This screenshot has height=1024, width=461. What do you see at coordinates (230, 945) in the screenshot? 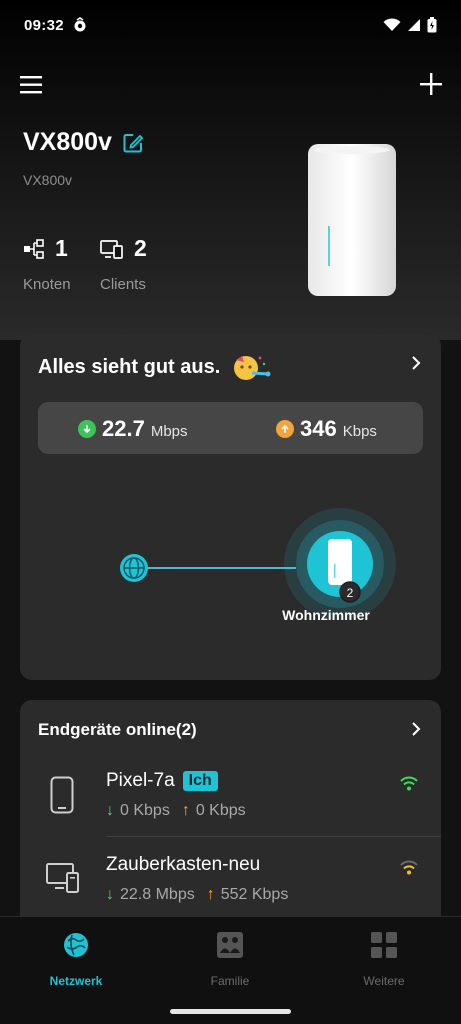
I see `family-icon` at bounding box center [230, 945].